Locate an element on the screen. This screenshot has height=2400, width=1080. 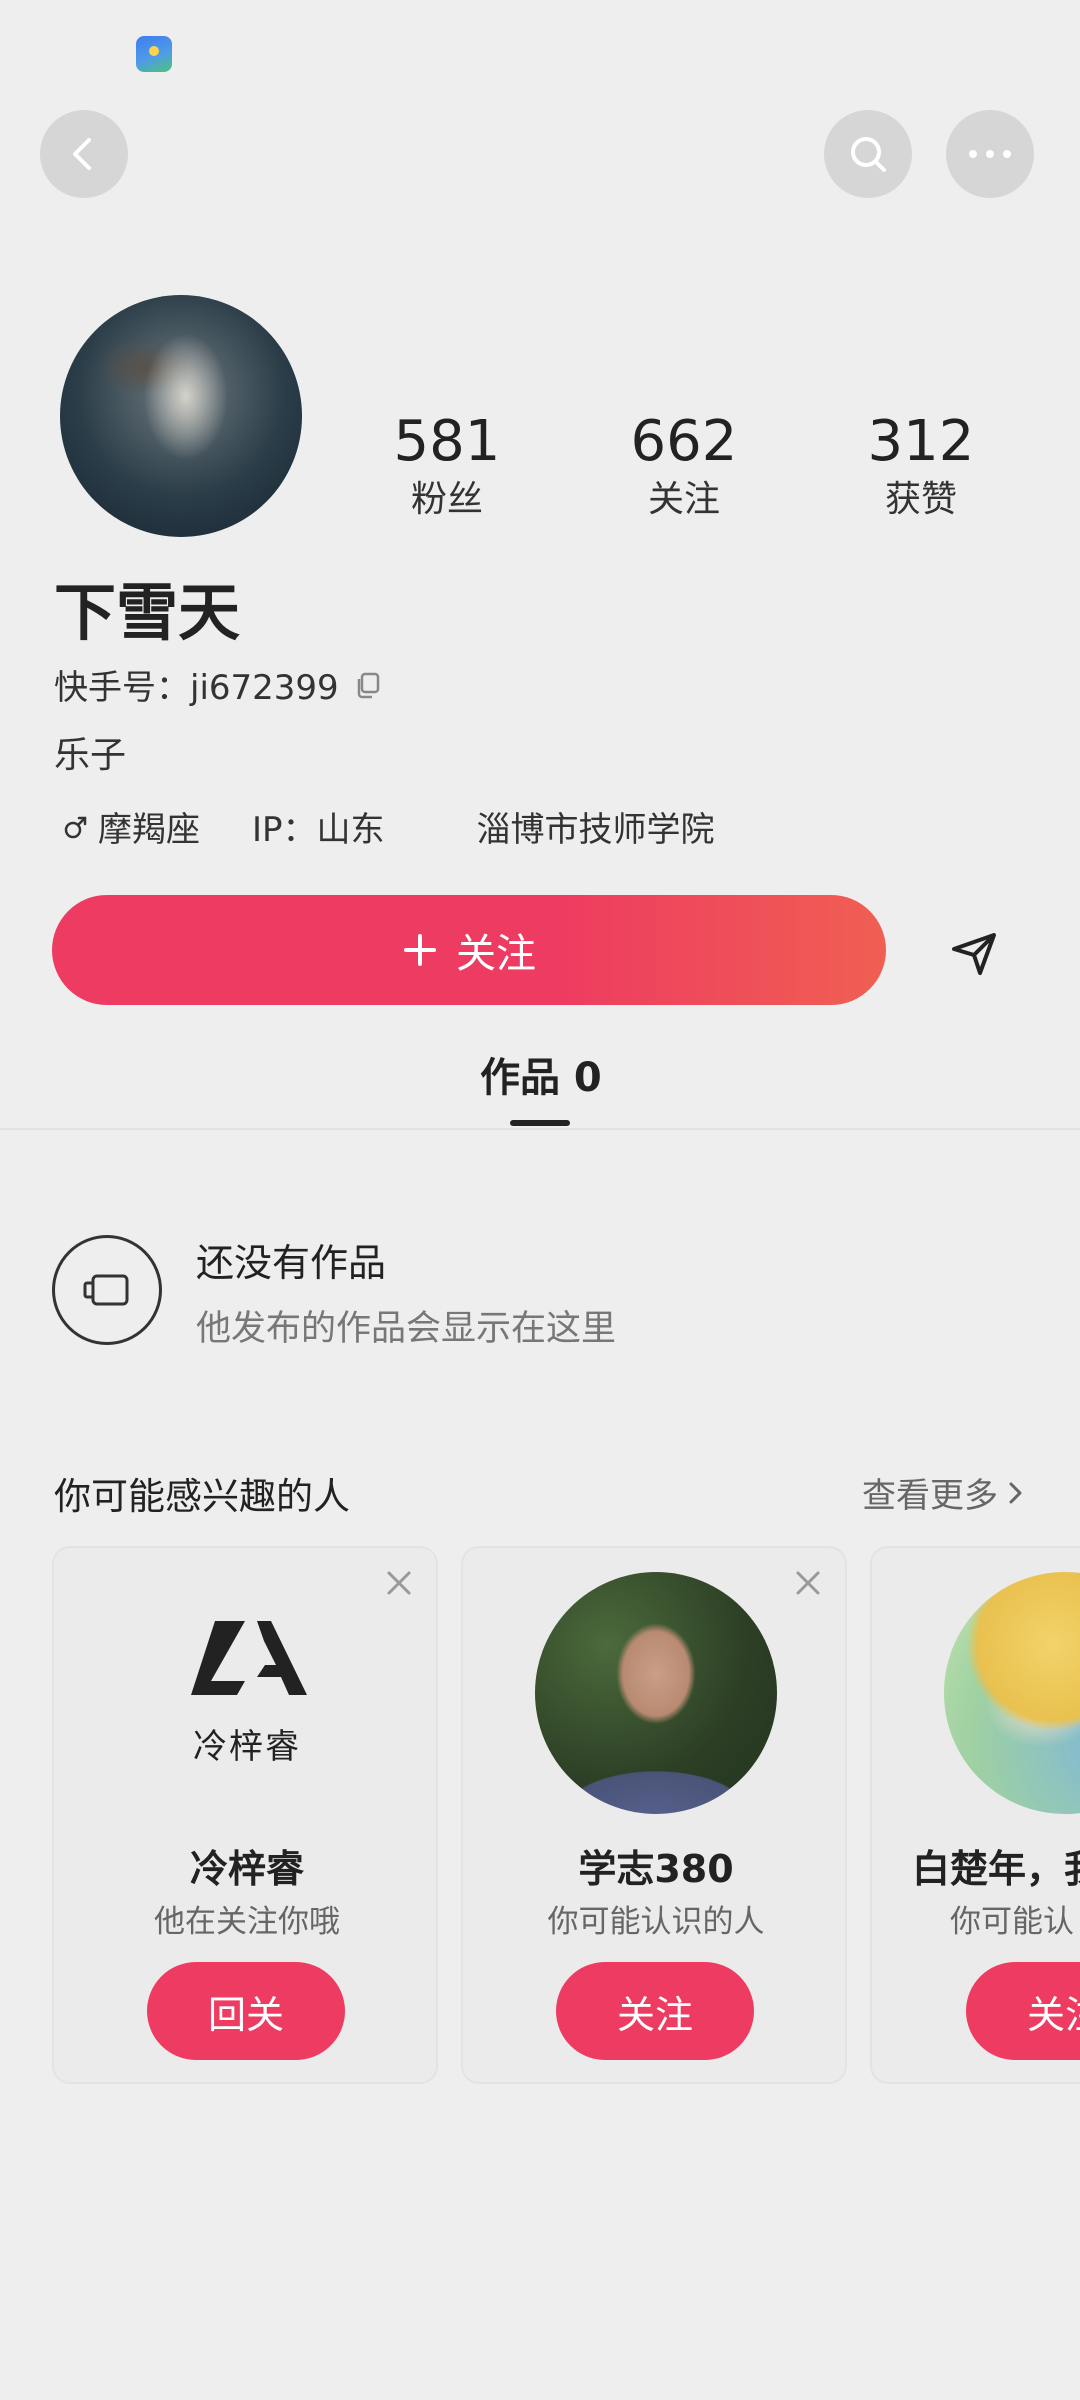
copy-icon is located at coordinates (368, 685).